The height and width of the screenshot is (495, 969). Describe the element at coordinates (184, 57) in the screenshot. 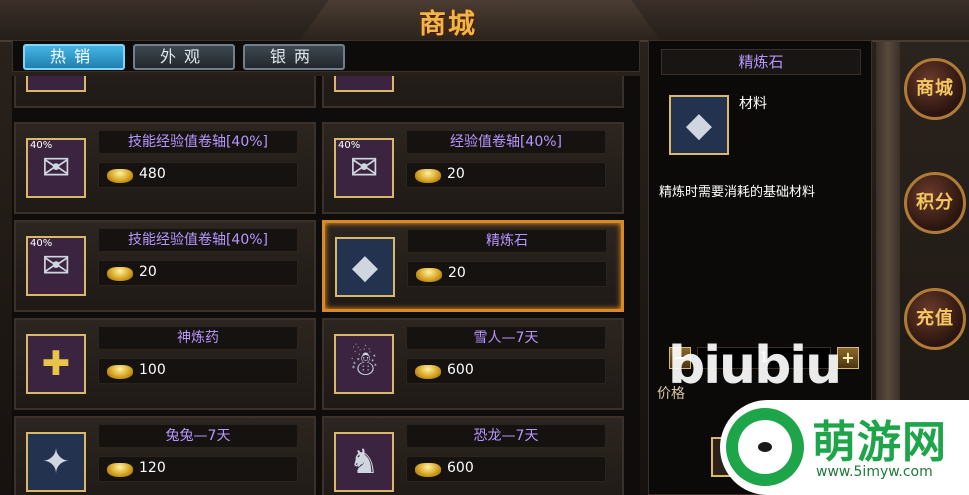

I see `tab-appearance: 外观` at that location.